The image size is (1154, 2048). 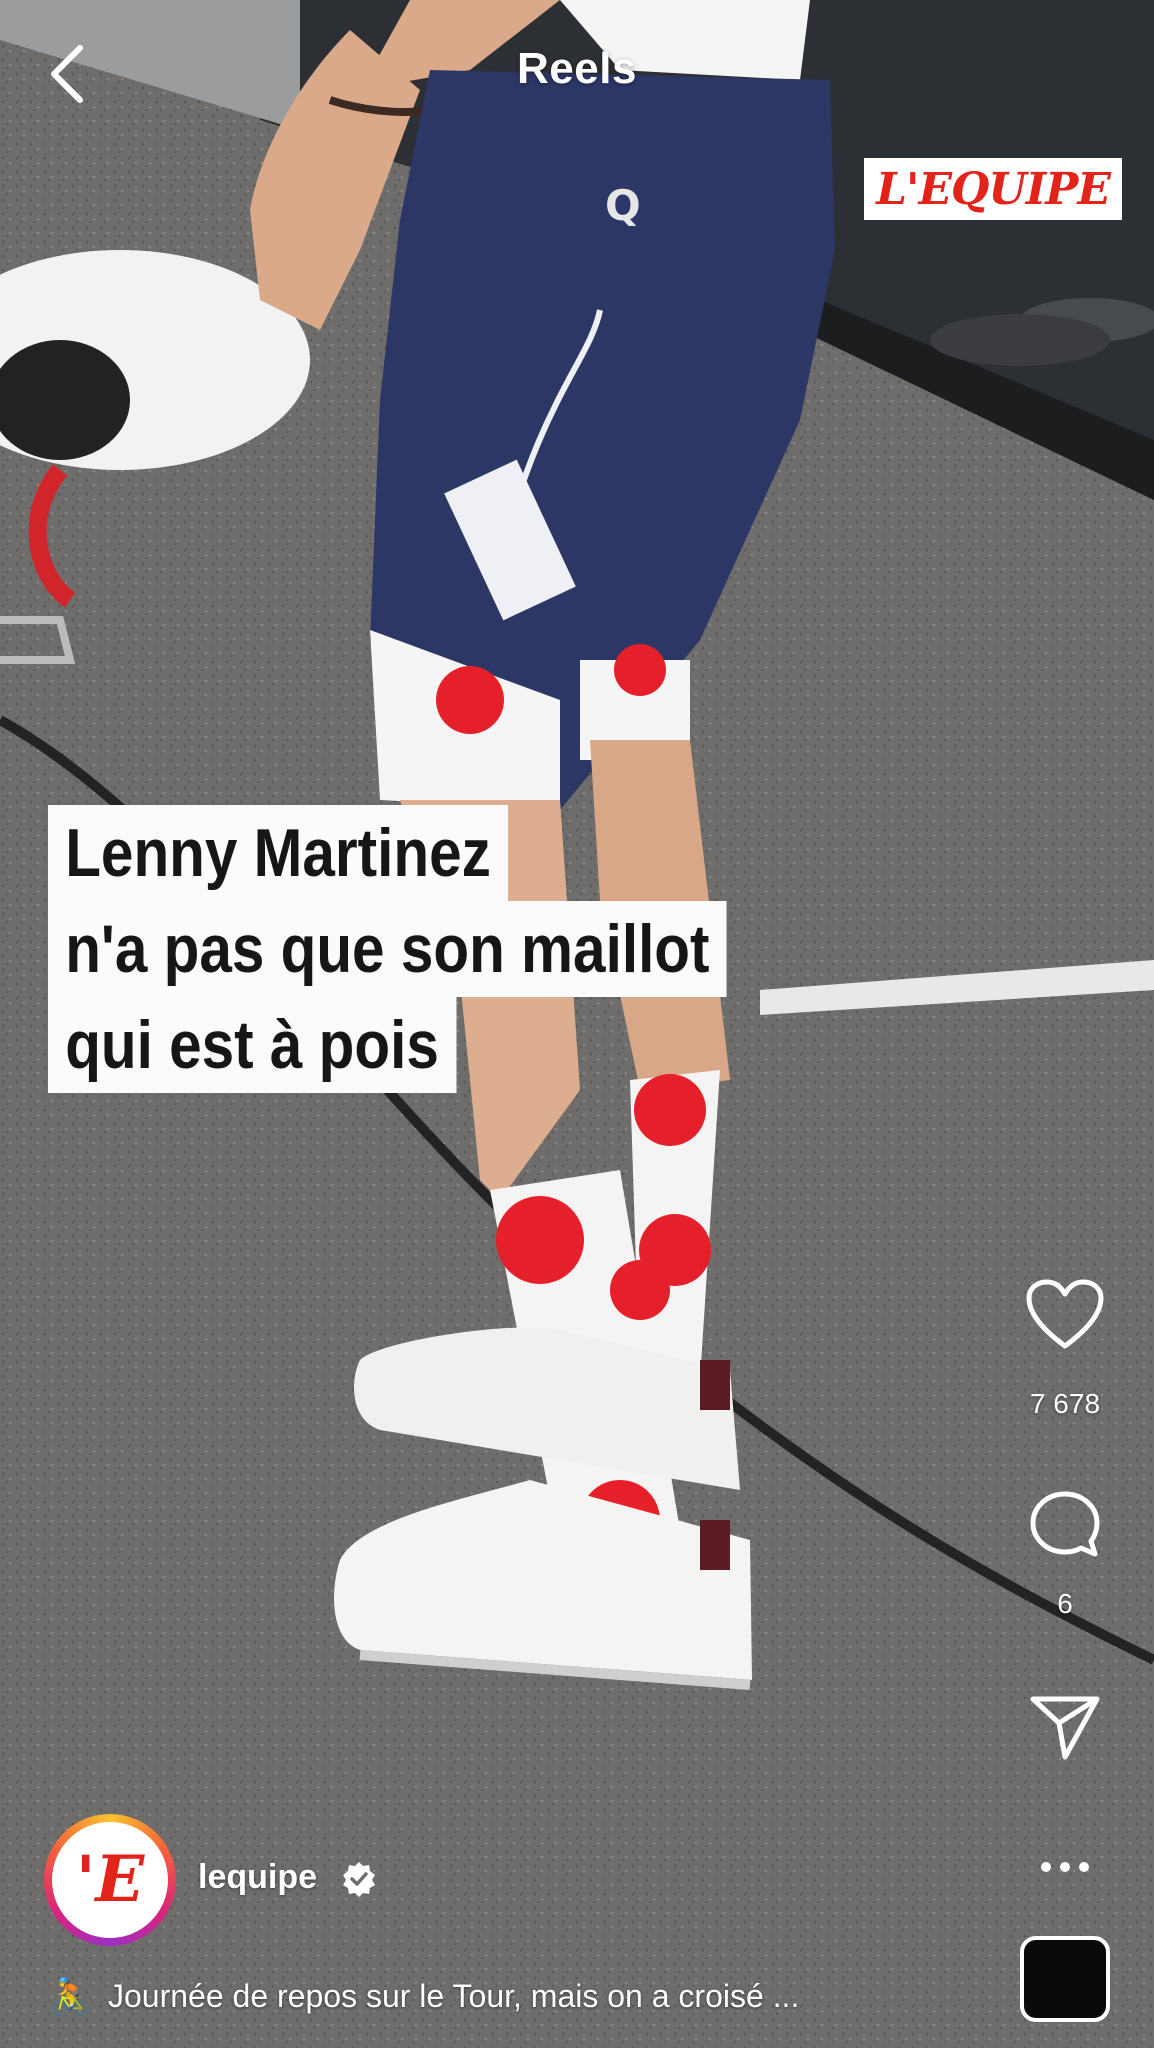 I want to click on comment-button, so click(x=1065, y=1525).